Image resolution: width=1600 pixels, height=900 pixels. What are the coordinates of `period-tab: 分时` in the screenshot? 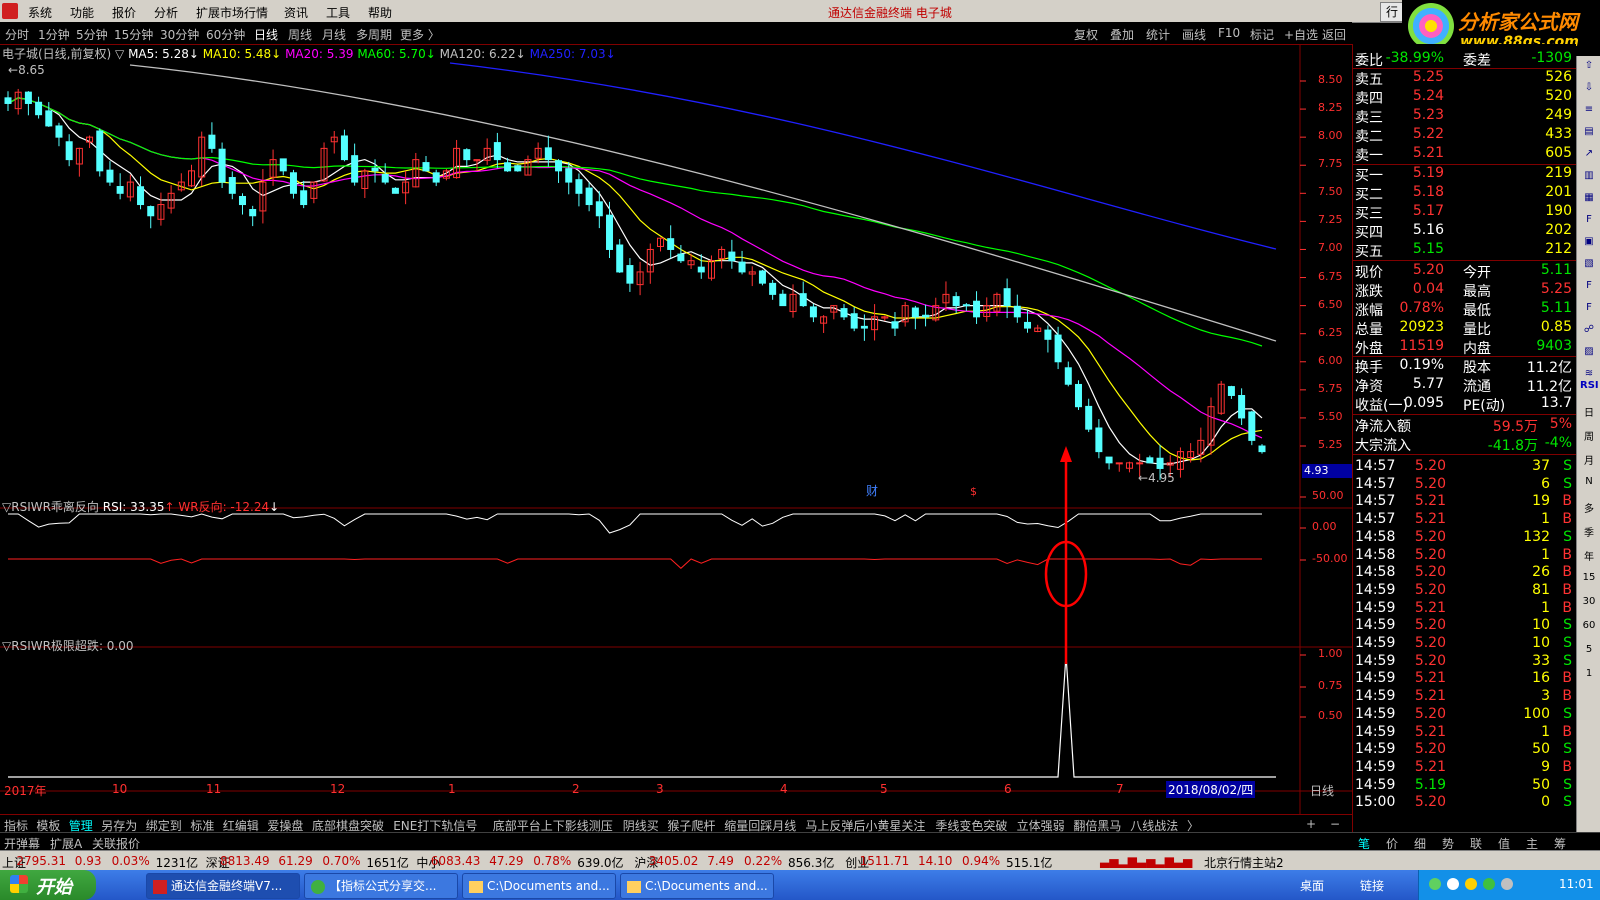 It's located at (17, 34).